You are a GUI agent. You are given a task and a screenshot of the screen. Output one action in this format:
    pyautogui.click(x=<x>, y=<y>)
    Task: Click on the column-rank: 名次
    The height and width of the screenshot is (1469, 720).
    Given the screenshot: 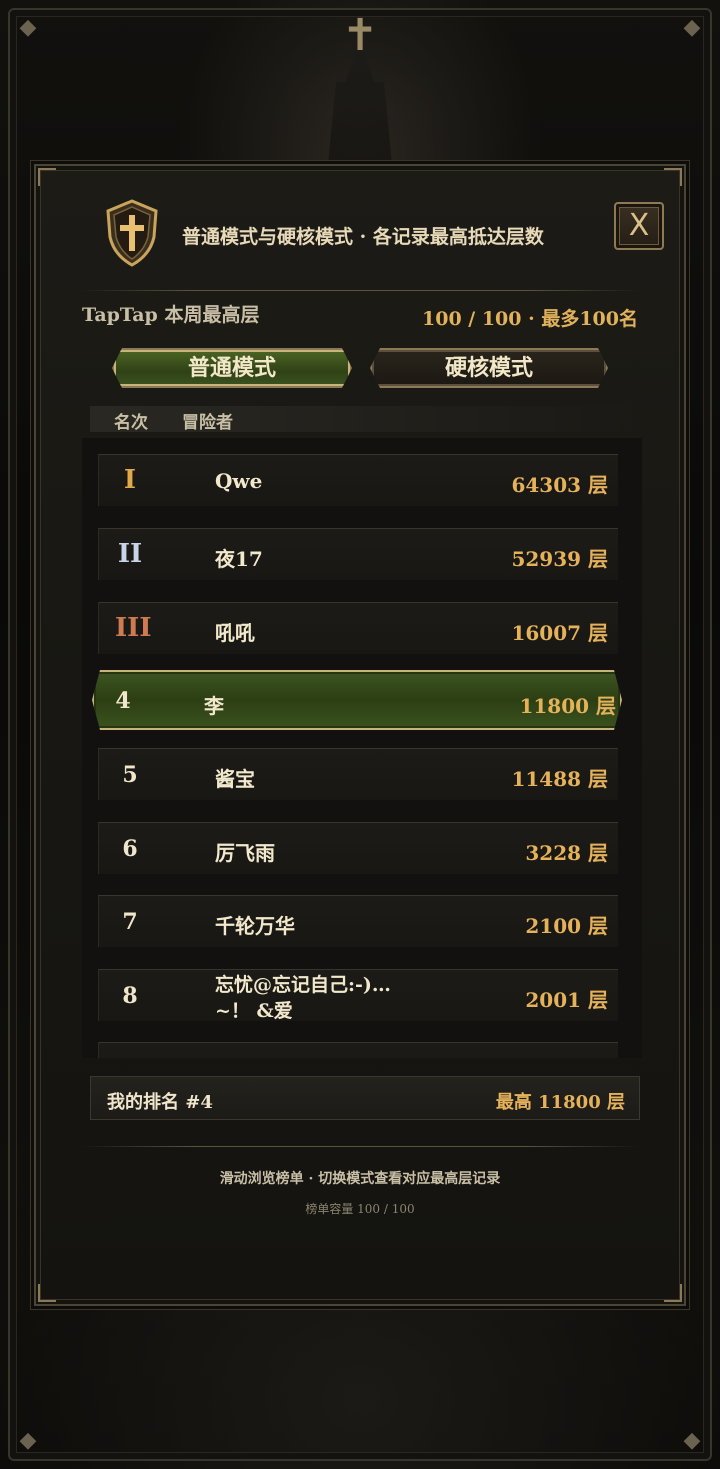 What is the action you would take?
    pyautogui.click(x=131, y=423)
    